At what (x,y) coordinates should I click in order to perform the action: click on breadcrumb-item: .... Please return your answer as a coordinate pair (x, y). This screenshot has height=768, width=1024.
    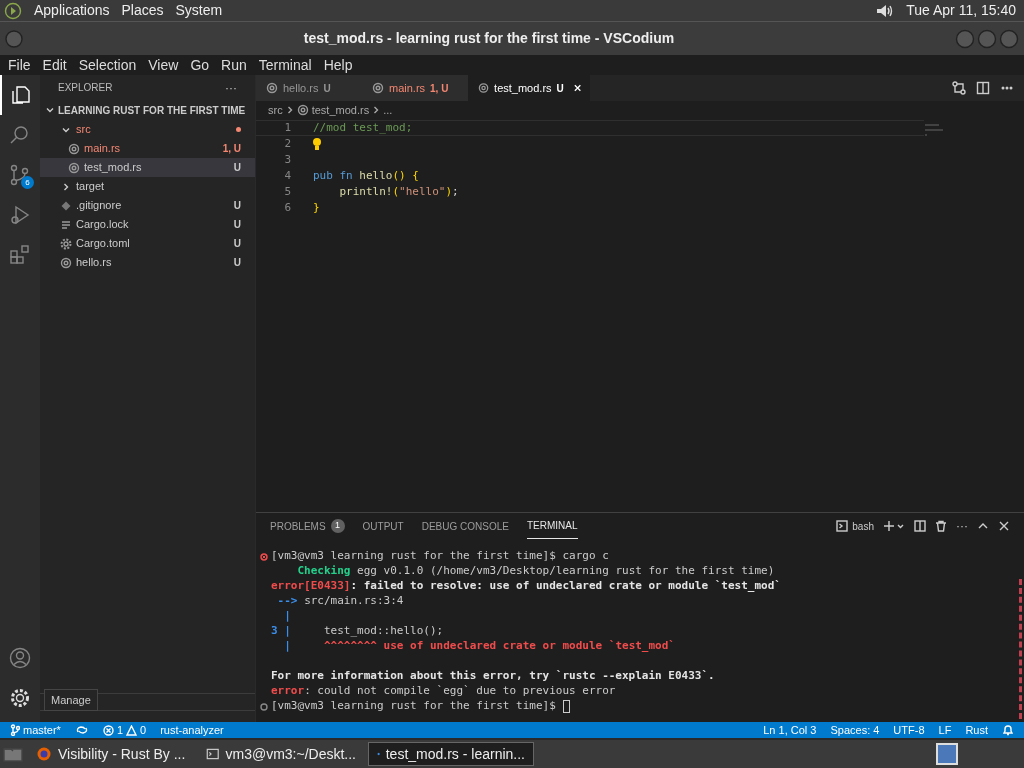
    Looking at the image, I should click on (388, 110).